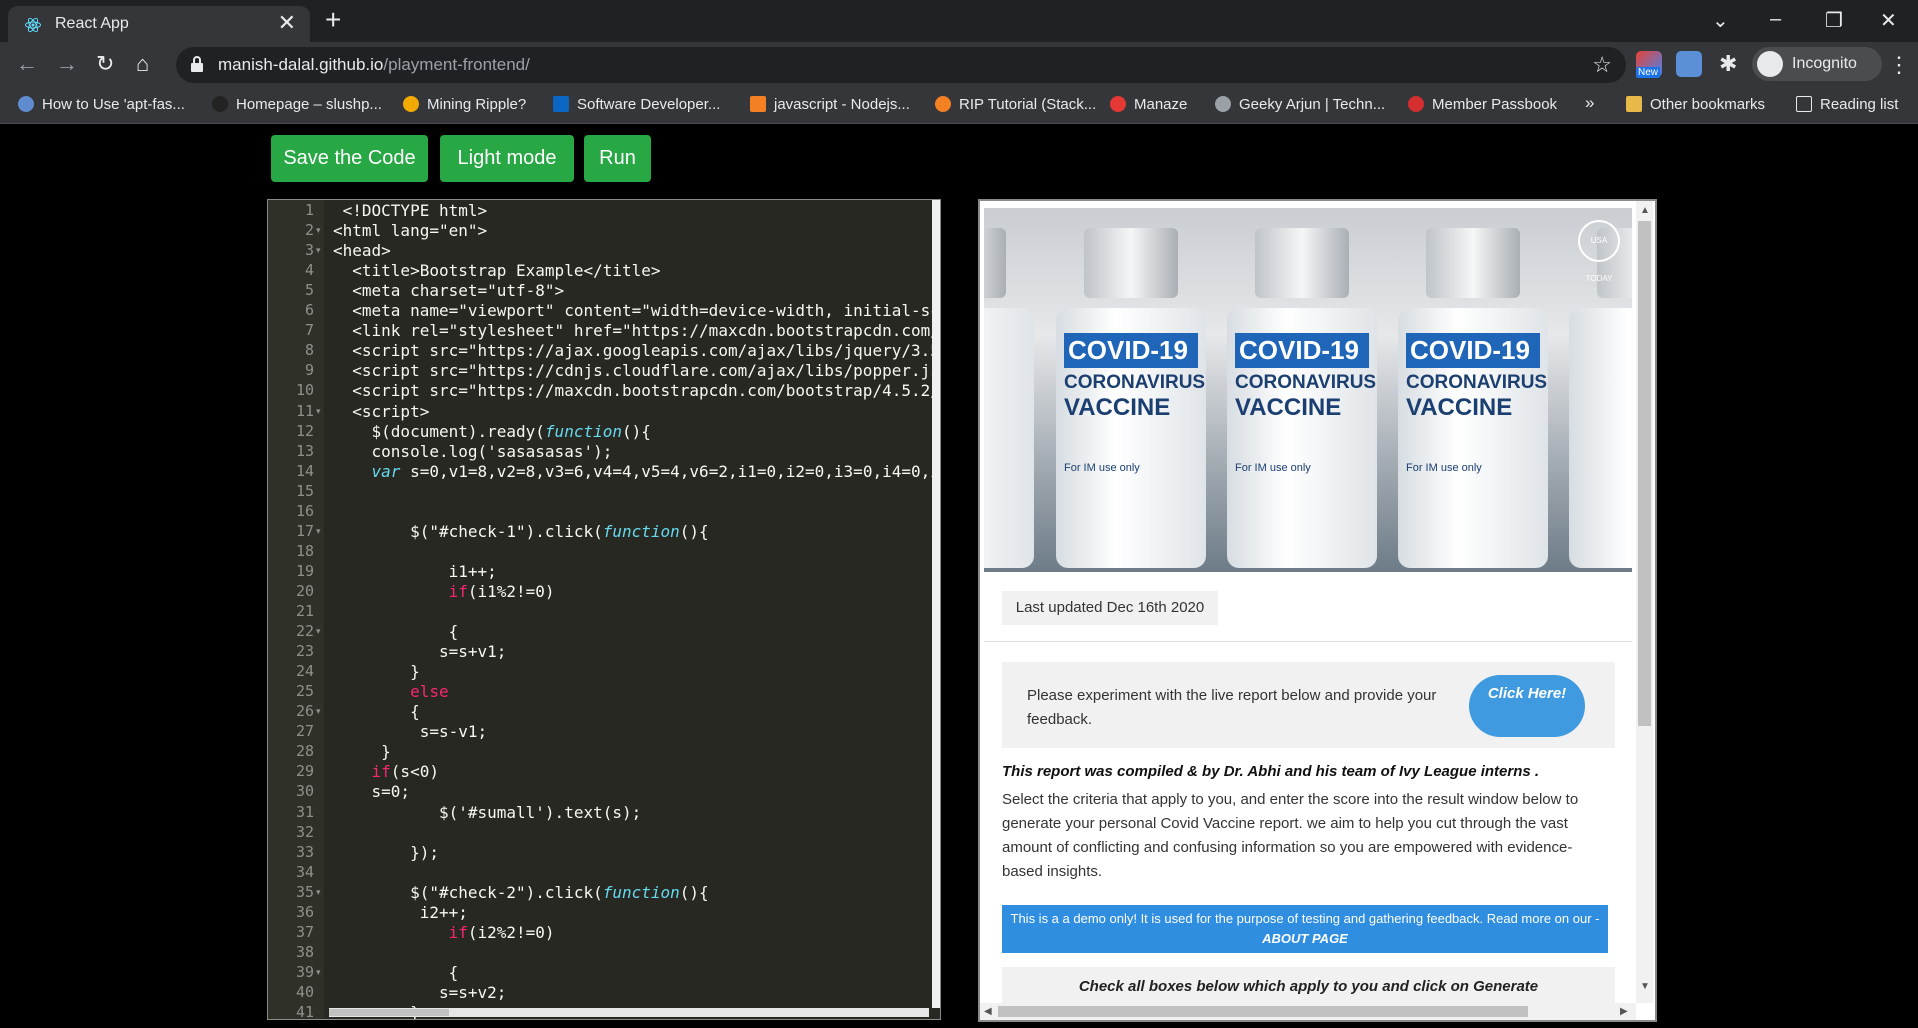 This screenshot has width=1918, height=1028. Describe the element at coordinates (386, 772) in the screenshot. I see `code-line: if(s<0)` at that location.